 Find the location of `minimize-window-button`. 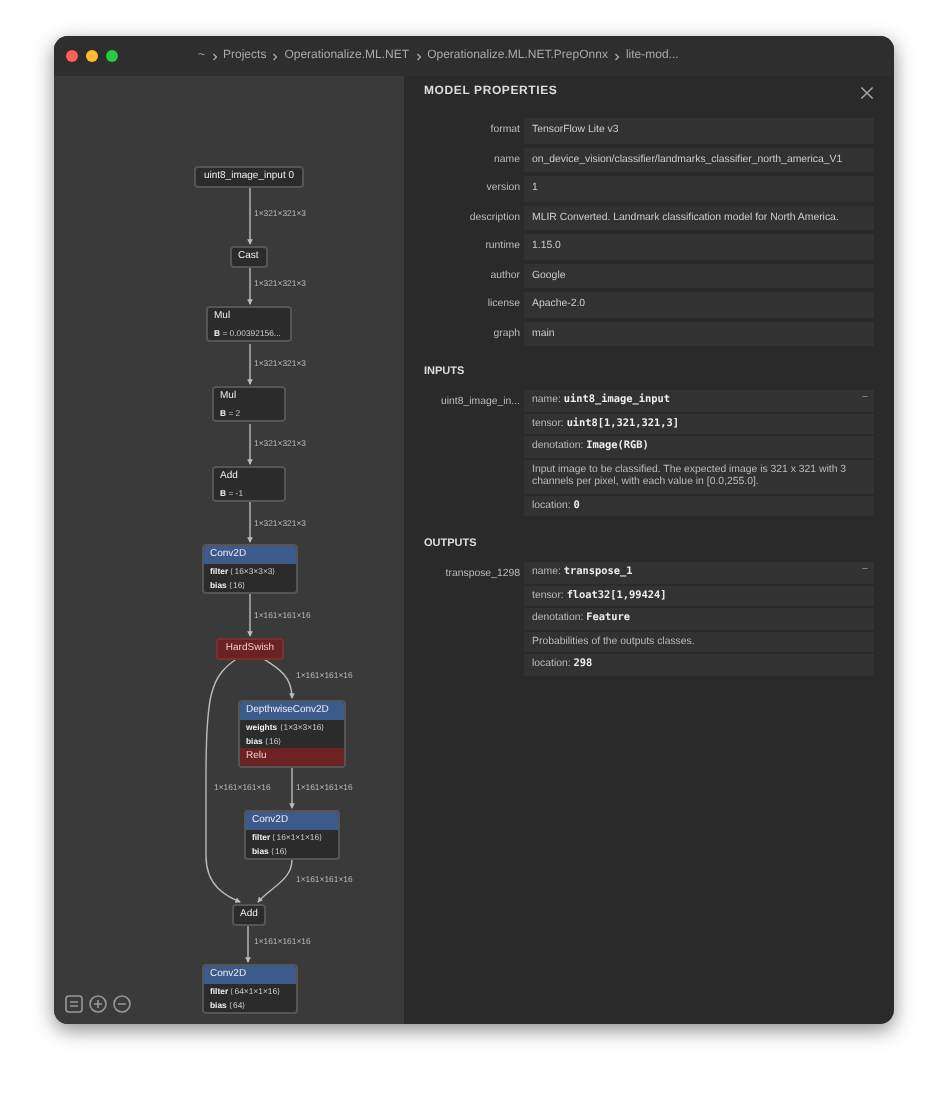

minimize-window-button is located at coordinates (92, 56).